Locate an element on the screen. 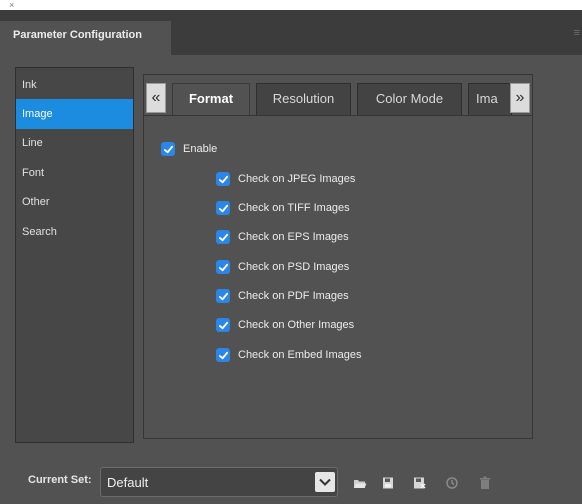 This screenshot has height=504, width=582. psd-checkbox is located at coordinates (223, 267).